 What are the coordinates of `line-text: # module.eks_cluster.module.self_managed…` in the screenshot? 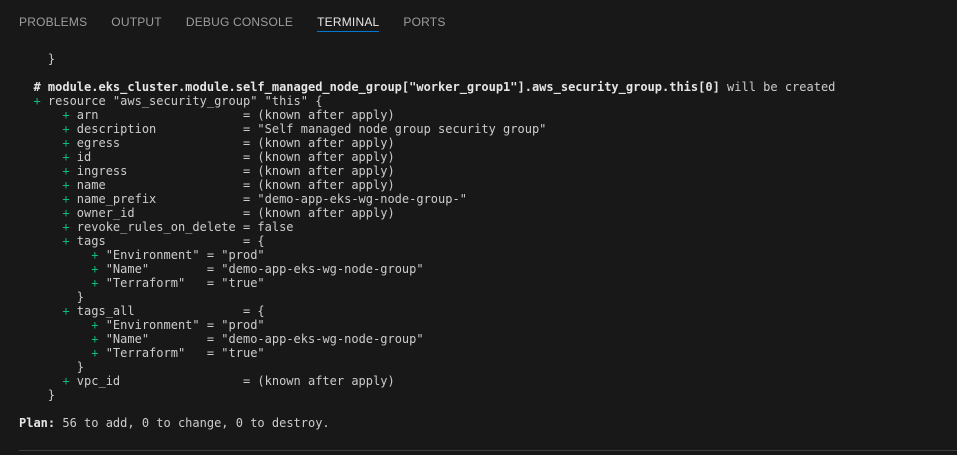 It's located at (369, 87).